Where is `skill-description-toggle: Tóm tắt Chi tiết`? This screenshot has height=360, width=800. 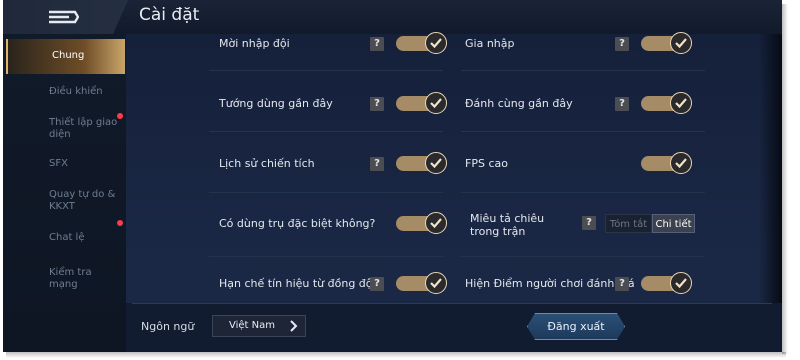
skill-description-toggle: Tóm tắt Chi tiết is located at coordinates (650, 223).